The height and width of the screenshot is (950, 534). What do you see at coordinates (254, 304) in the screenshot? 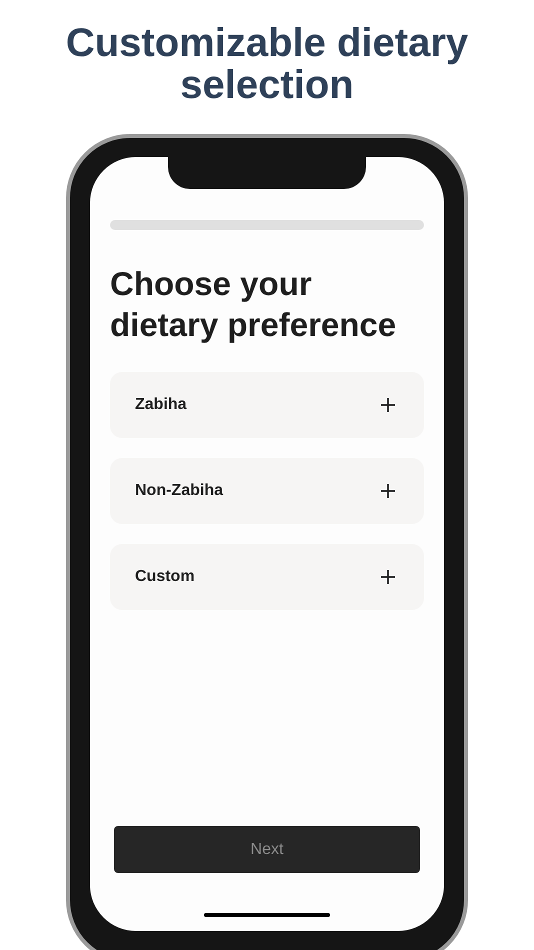
I see `page-title: Choose your dietary preference` at bounding box center [254, 304].